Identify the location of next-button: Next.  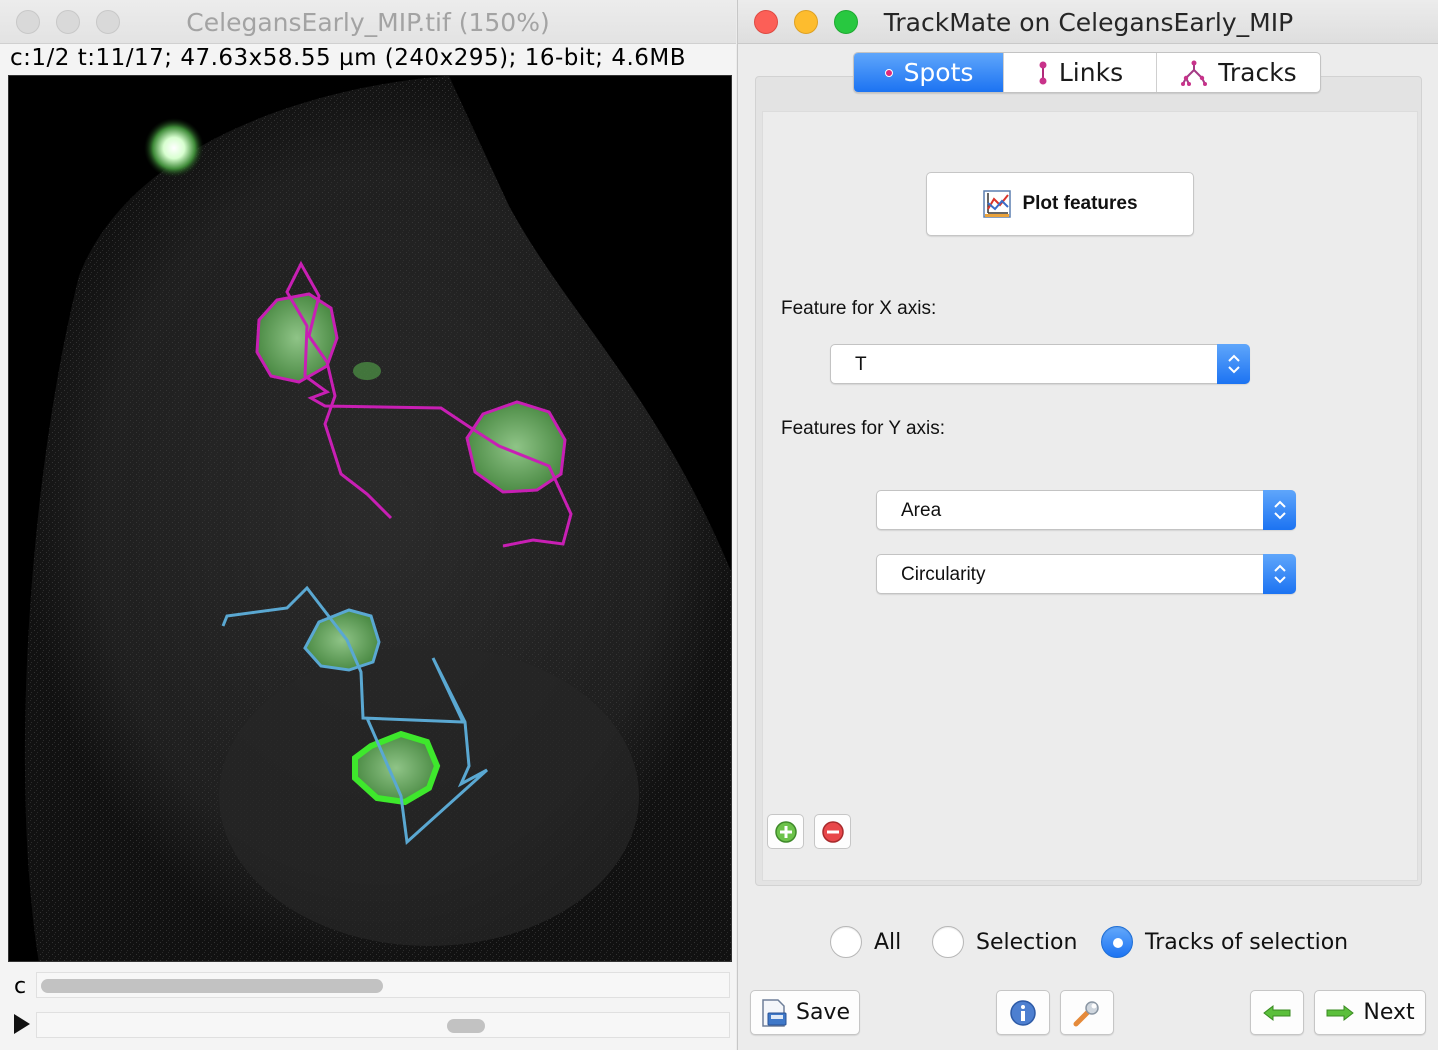
(1370, 1012).